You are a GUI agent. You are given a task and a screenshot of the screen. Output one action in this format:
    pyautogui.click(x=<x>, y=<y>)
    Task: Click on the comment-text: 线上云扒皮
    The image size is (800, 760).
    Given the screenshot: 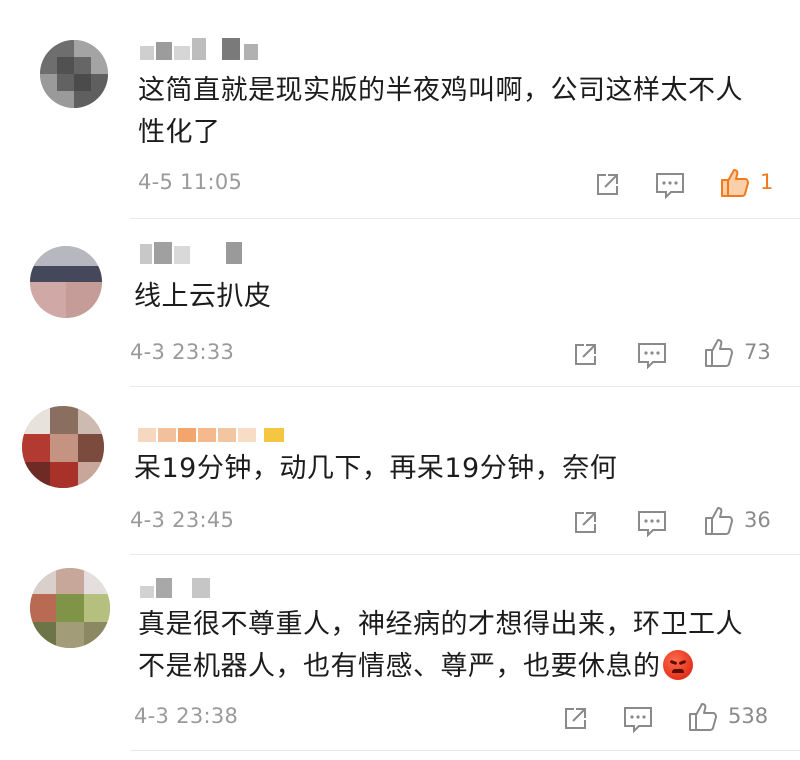 What is the action you would take?
    pyautogui.click(x=203, y=296)
    